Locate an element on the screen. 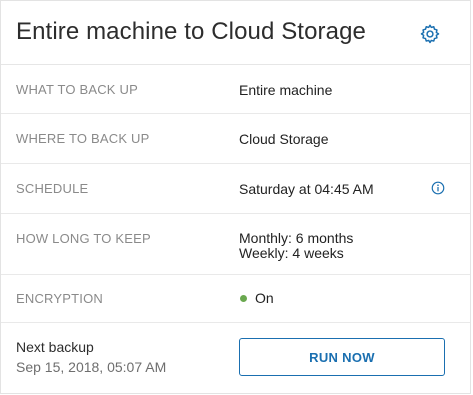  detail-row-schedule: SCHEDULE Saturday at 04:45 AM is located at coordinates (235, 189).